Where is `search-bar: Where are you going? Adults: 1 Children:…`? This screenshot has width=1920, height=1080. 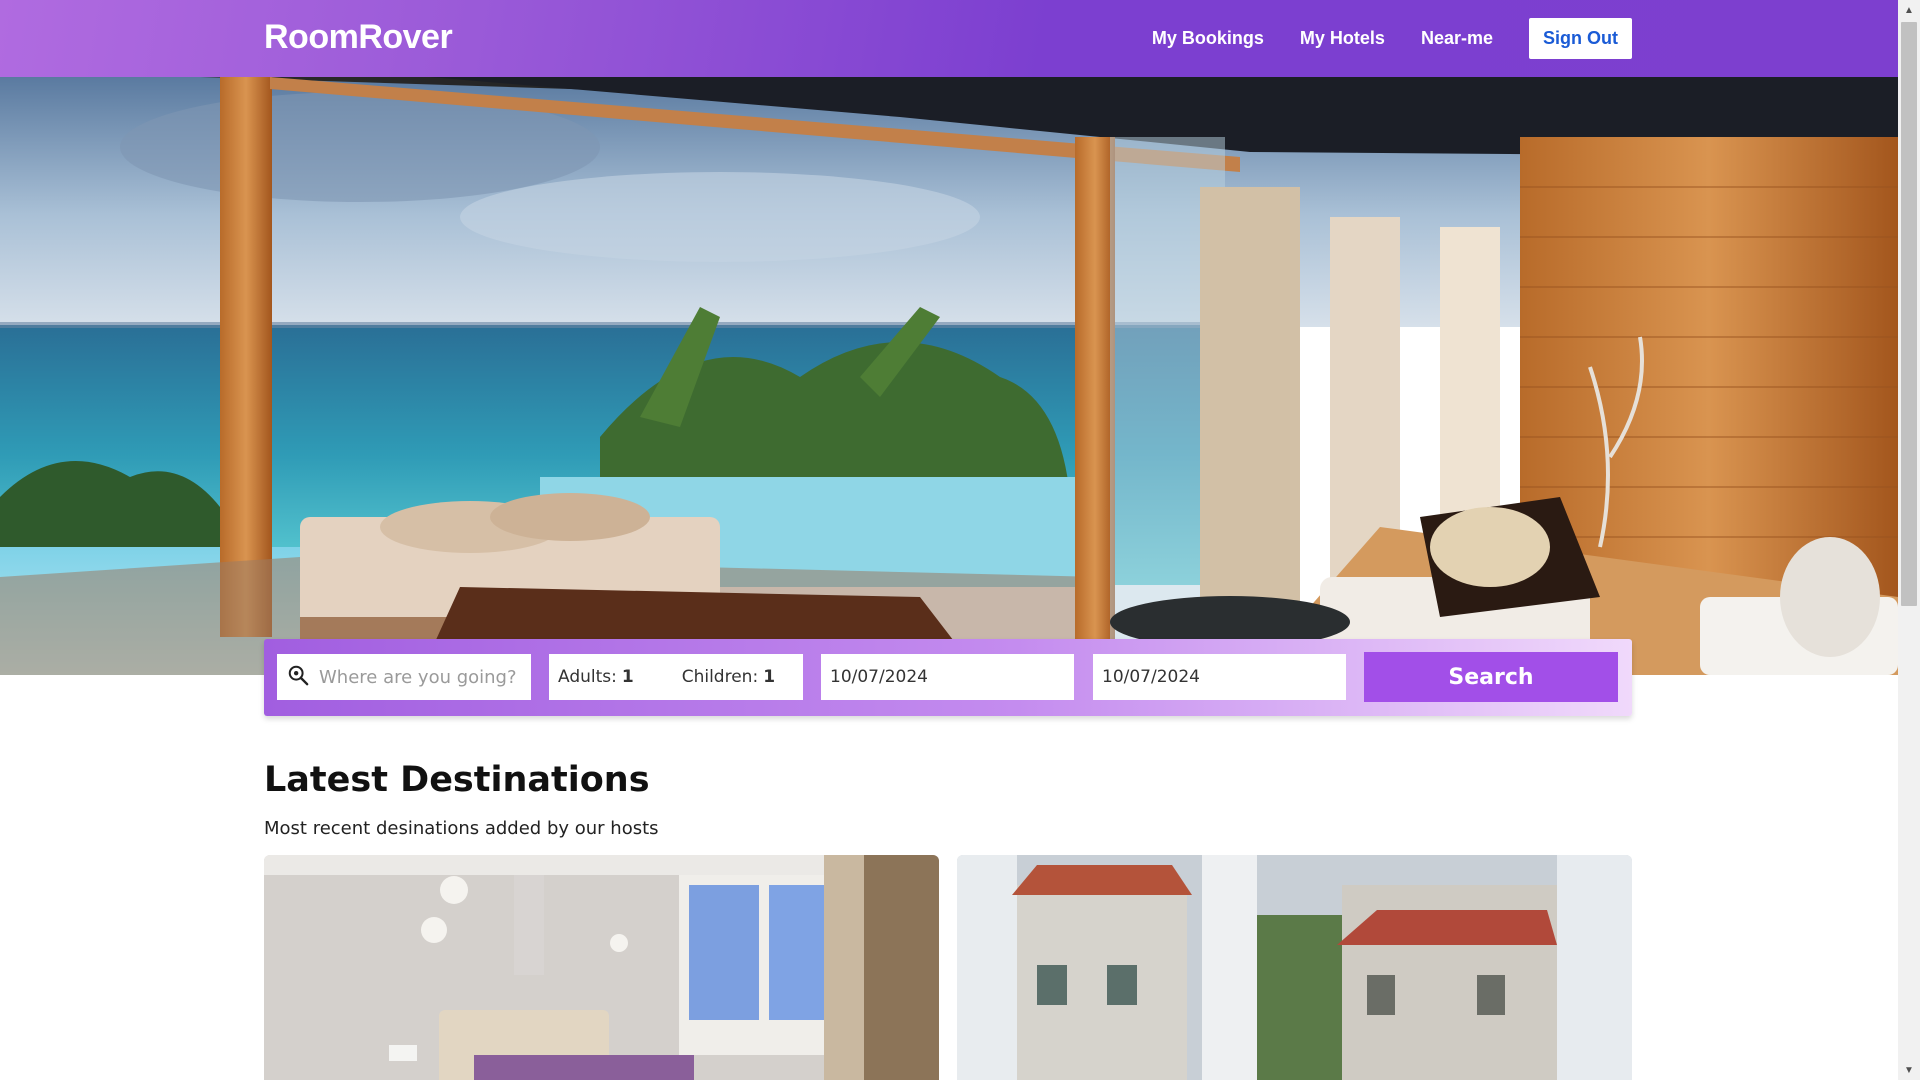
search-bar: Where are you going? Adults: 1 Children:… is located at coordinates (948, 677).